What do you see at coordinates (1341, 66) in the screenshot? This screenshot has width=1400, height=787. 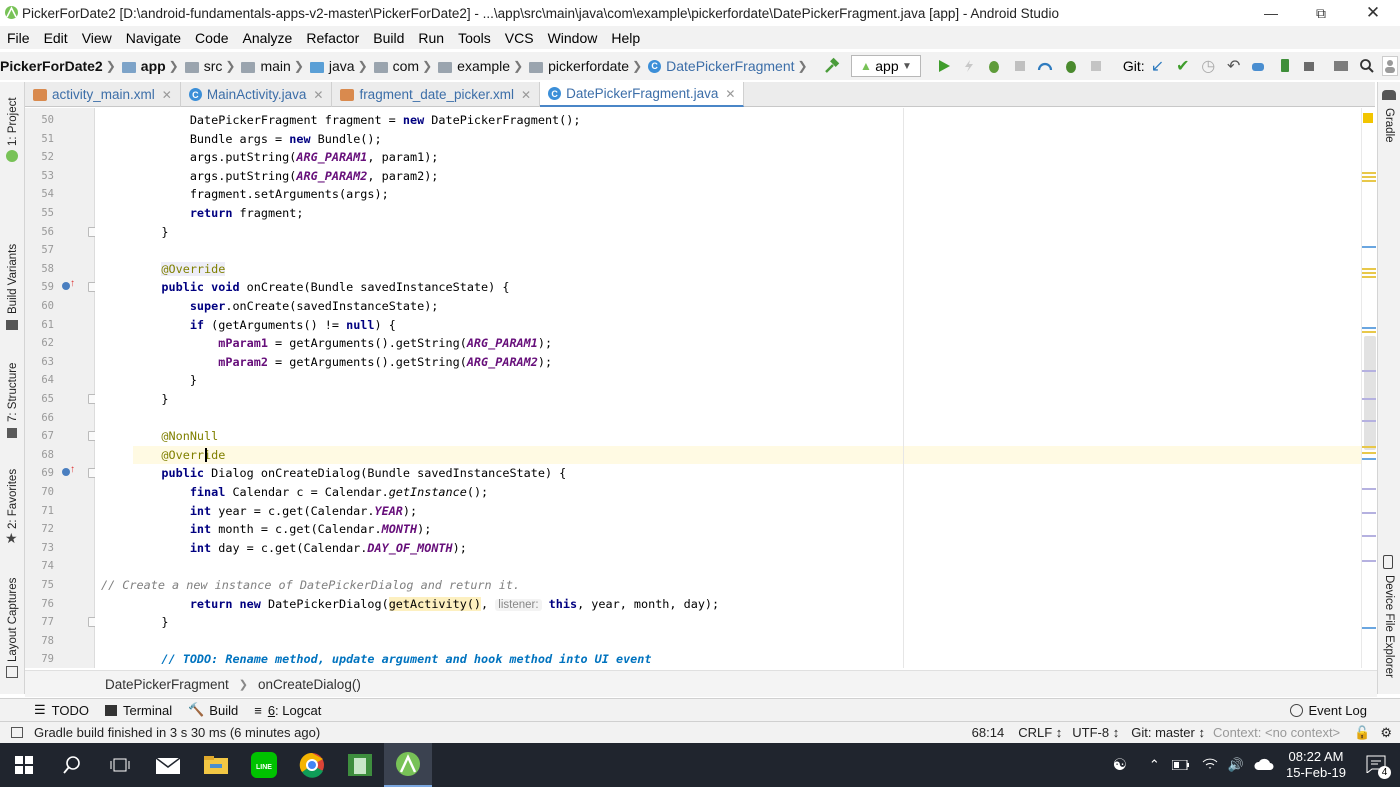 I see `project-structure-icon` at bounding box center [1341, 66].